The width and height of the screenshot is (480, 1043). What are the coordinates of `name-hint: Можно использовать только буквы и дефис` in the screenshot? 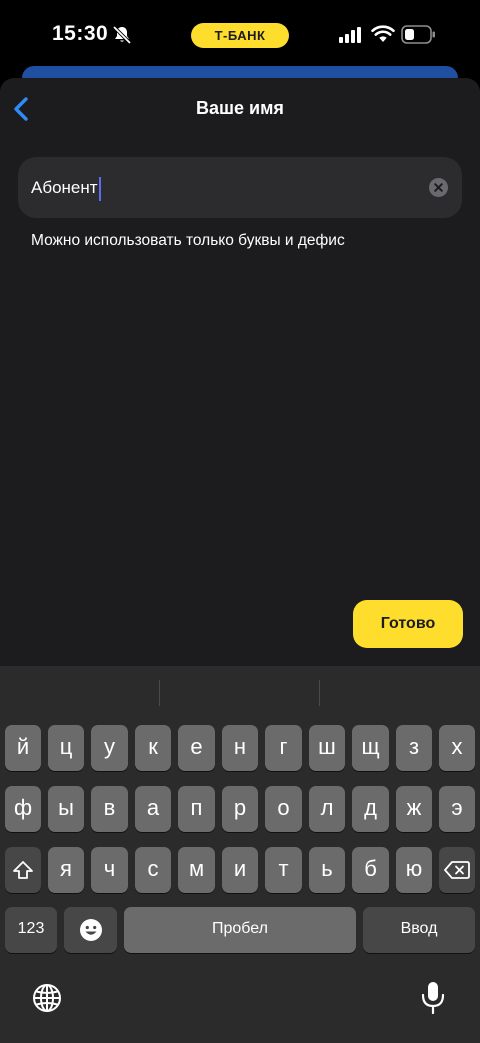 It's located at (188, 240).